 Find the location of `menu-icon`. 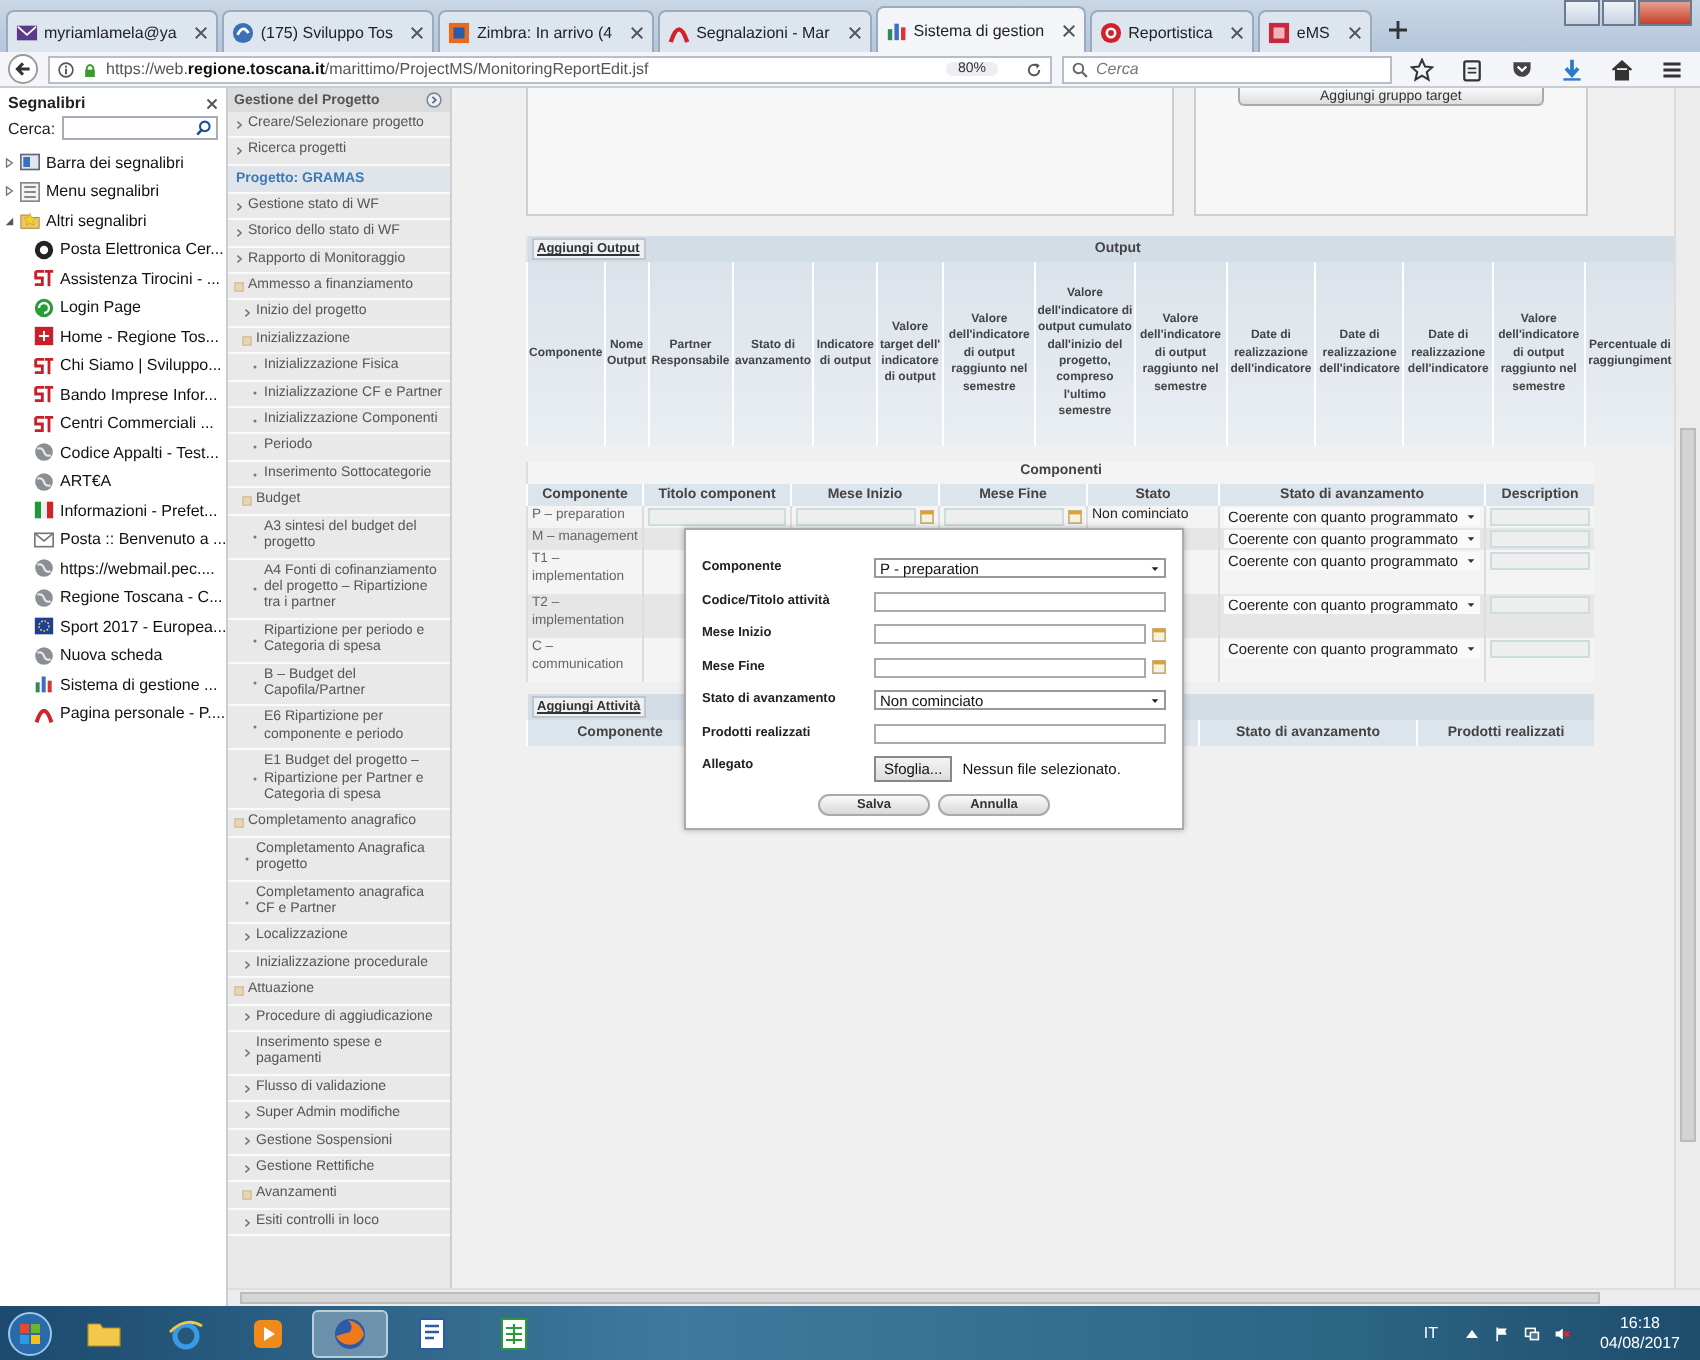

menu-icon is located at coordinates (1672, 69).